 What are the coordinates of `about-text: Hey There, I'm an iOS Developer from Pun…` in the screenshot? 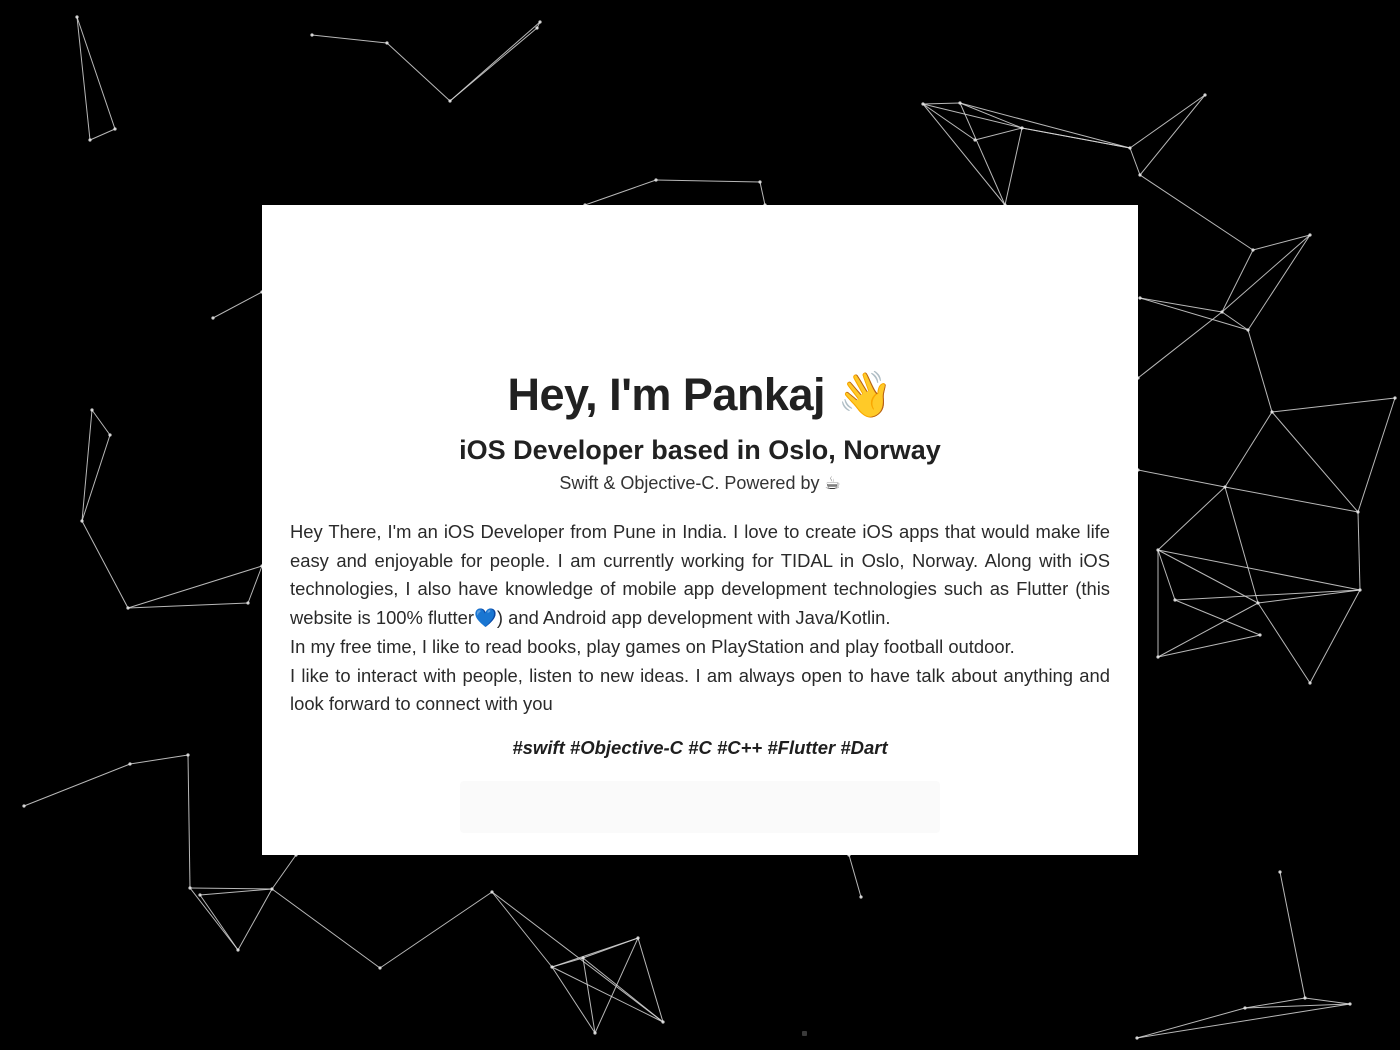 It's located at (700, 618).